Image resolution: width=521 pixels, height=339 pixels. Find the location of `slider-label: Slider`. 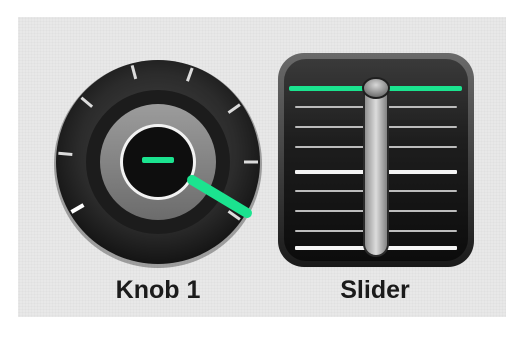

slider-label: Slider is located at coordinates (375, 290).